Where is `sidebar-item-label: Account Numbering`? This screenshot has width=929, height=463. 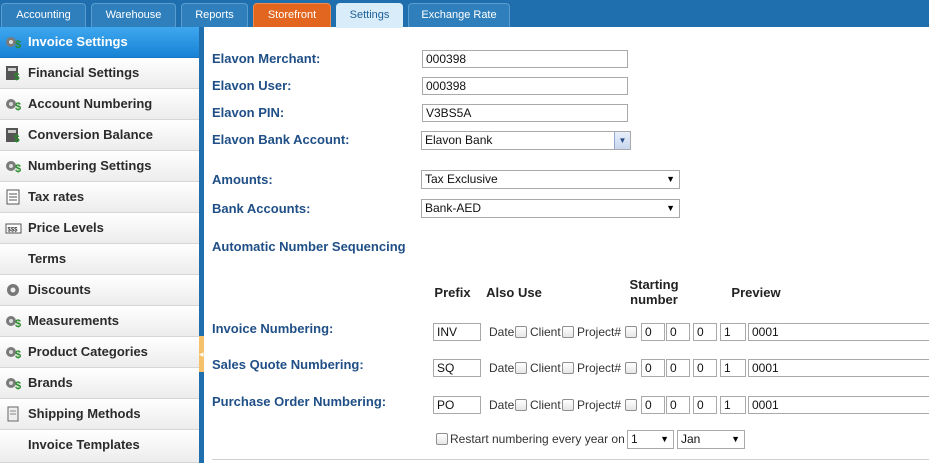 sidebar-item-label: Account Numbering is located at coordinates (90, 103).